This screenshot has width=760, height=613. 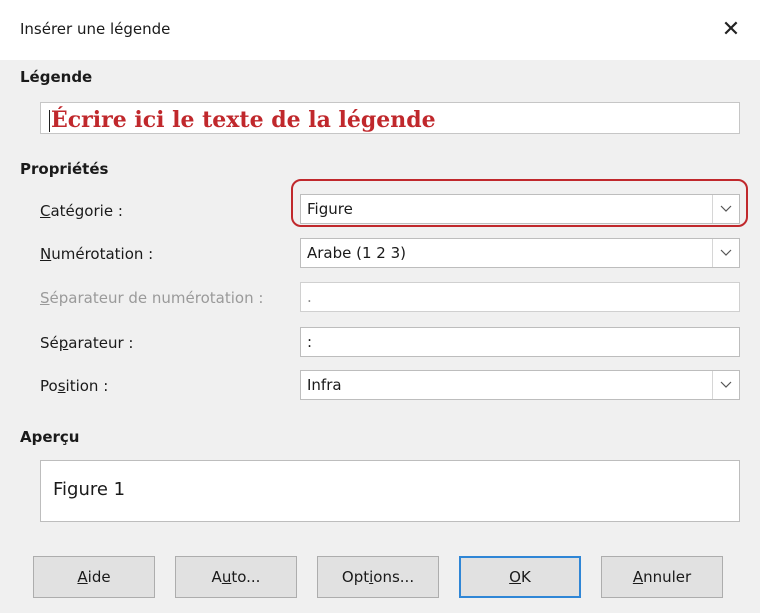 I want to click on close-icon: ✕, so click(x=731, y=29).